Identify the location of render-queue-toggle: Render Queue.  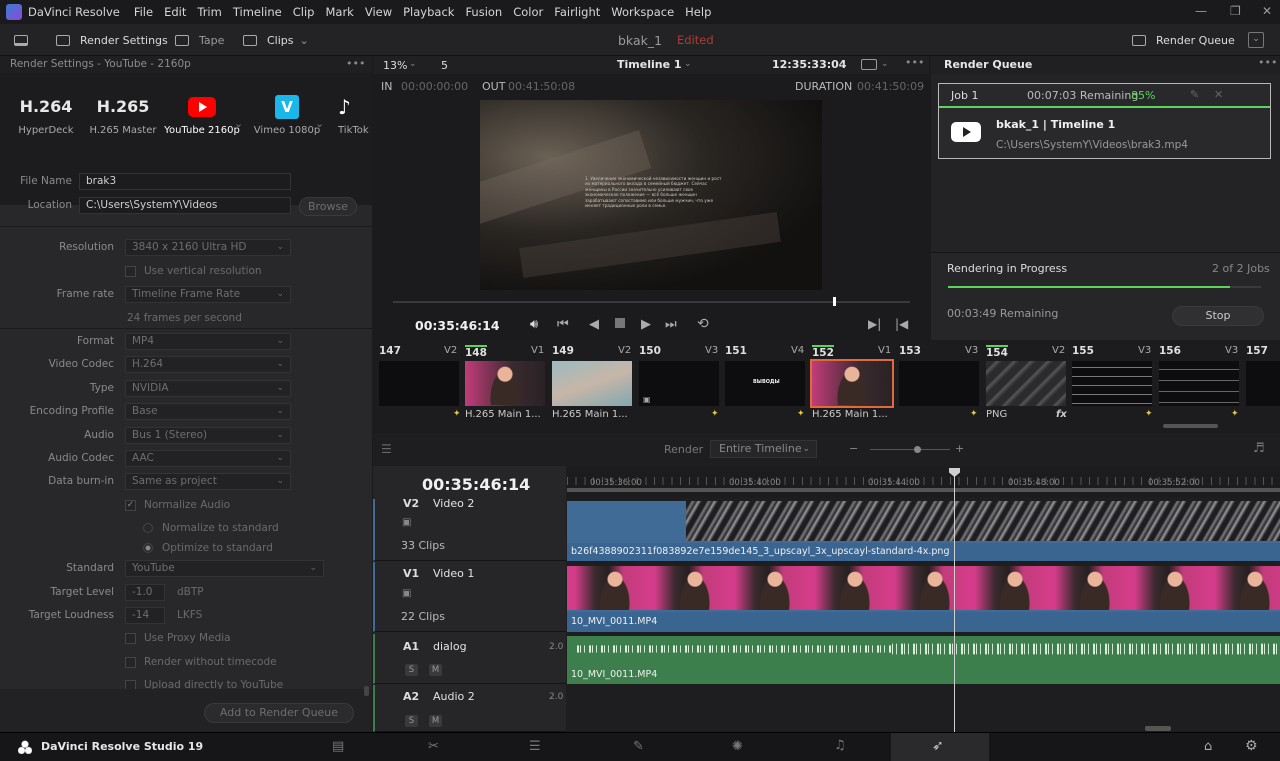
(1183, 40).